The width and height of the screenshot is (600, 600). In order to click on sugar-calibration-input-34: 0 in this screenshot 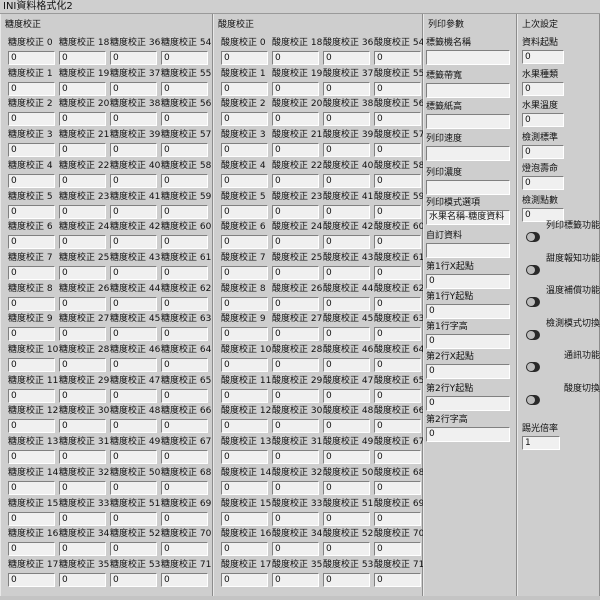, I will do `click(82, 549)`.